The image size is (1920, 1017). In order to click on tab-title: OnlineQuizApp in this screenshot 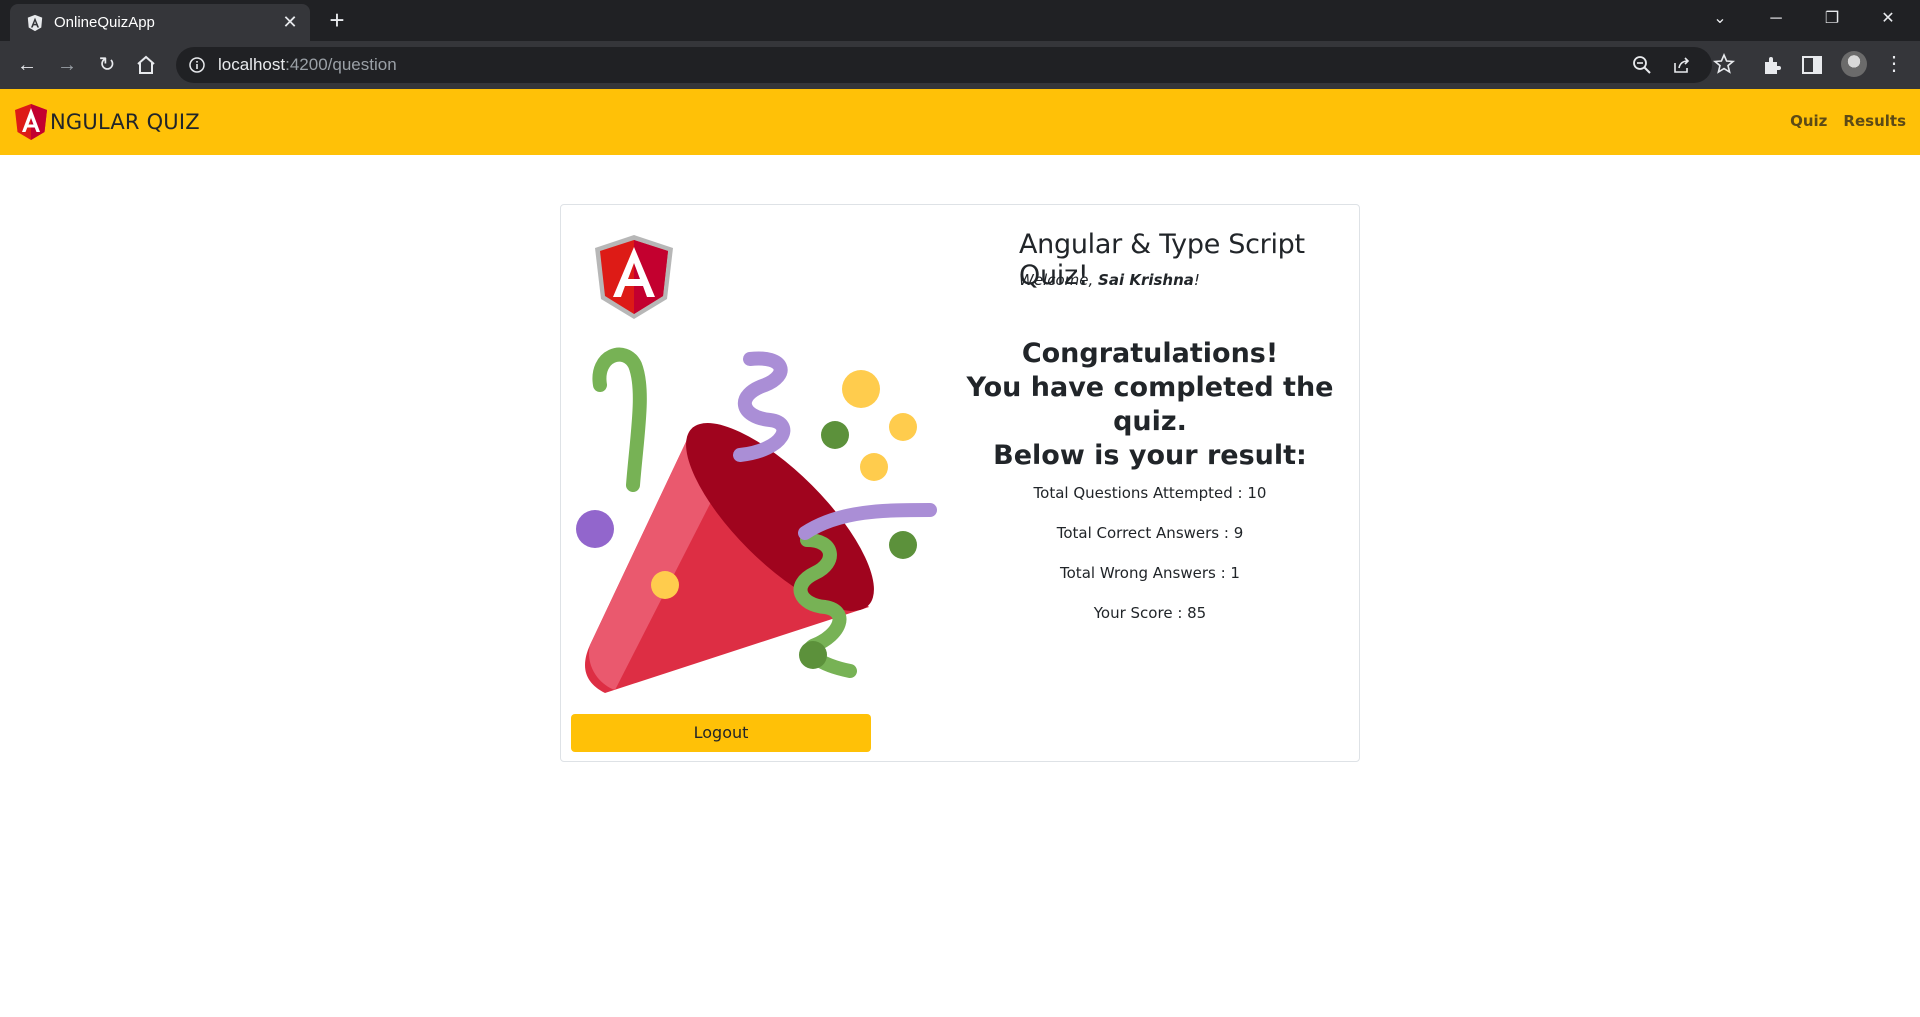, I will do `click(104, 22)`.